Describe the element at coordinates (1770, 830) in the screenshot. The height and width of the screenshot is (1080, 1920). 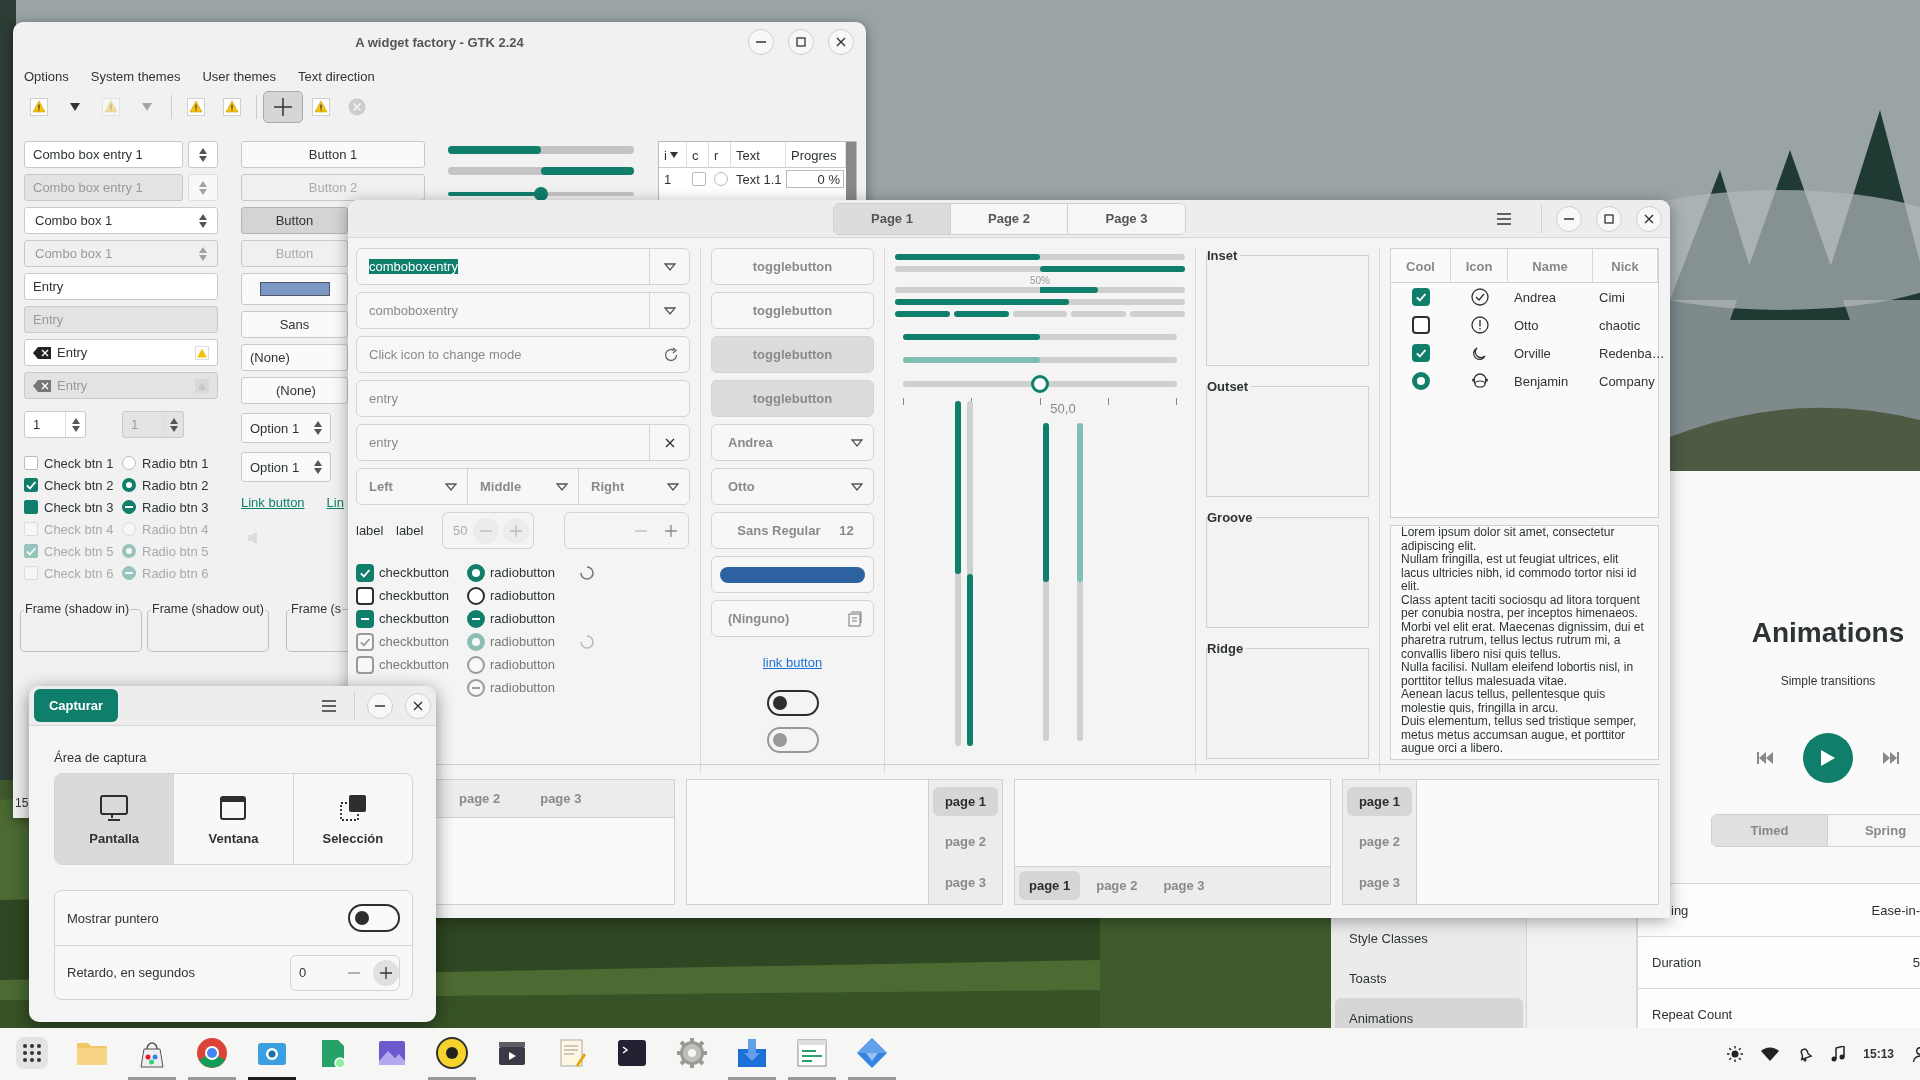
I see `toggle-button: Timed` at that location.